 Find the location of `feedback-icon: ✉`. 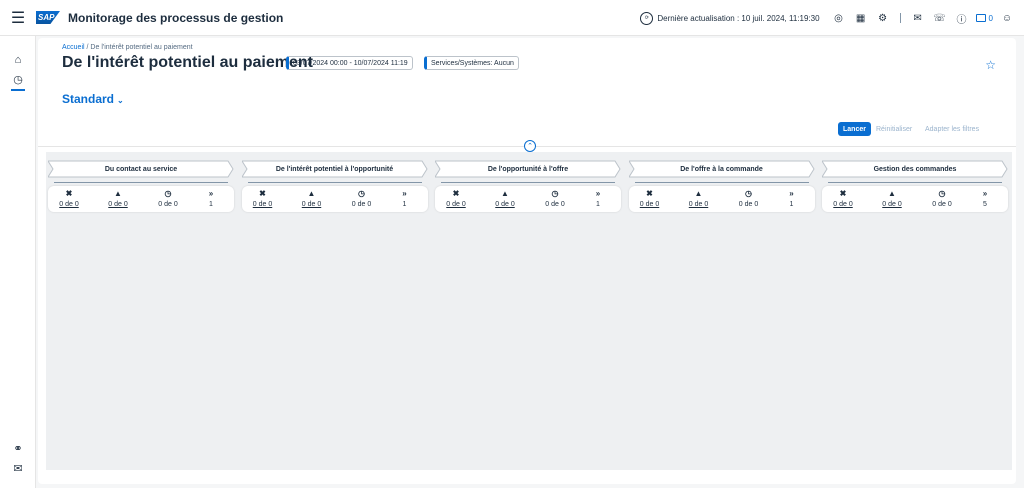

feedback-icon: ✉ is located at coordinates (918, 18).